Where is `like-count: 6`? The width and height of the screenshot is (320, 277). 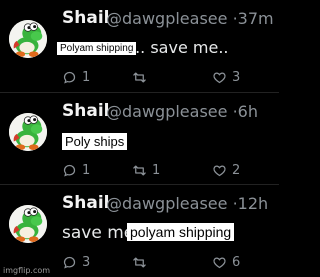 like-count: 6 is located at coordinates (236, 262).